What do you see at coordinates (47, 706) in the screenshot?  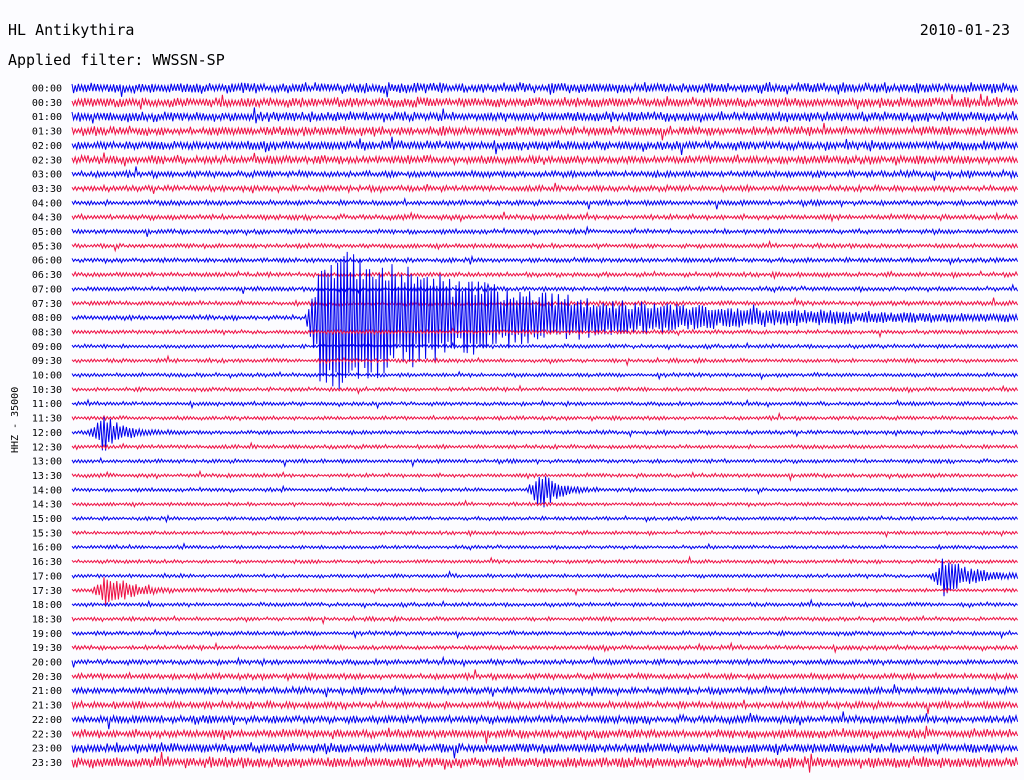 I see `row-time-label: 21:30` at bounding box center [47, 706].